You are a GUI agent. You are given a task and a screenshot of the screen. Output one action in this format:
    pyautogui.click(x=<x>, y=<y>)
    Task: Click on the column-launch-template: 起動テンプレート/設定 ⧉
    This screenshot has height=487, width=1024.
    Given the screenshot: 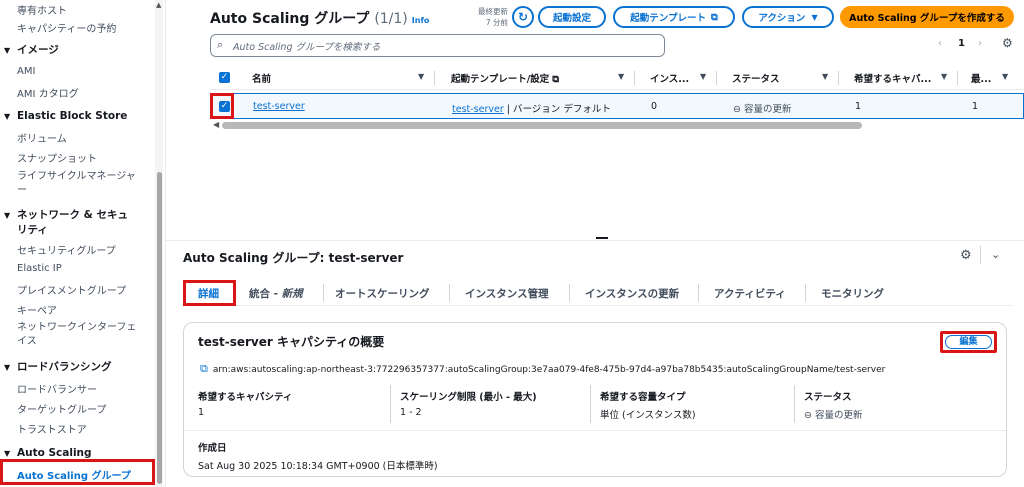 What is the action you would take?
    pyautogui.click(x=505, y=78)
    